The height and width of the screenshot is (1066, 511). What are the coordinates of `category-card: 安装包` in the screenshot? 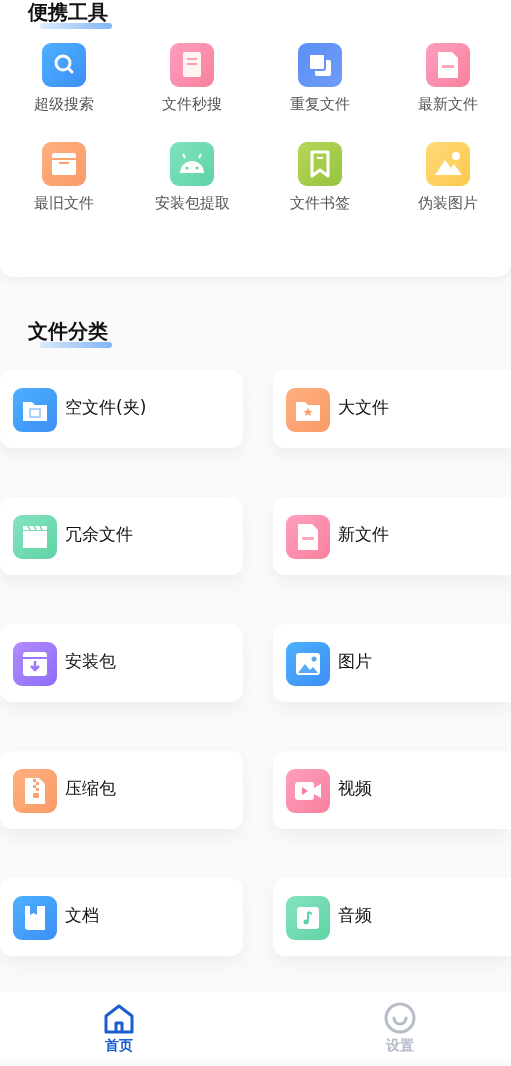 It's located at (121, 663).